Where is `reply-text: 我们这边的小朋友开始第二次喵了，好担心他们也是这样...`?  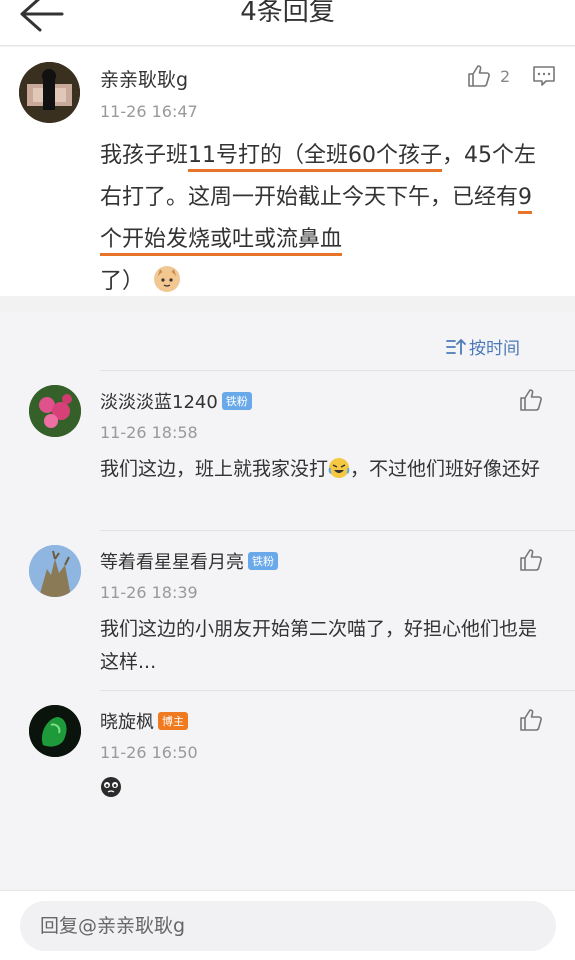 reply-text: 我们这边的小朋友开始第二次喵了，好担心他们也是这样... is located at coordinates (319, 645).